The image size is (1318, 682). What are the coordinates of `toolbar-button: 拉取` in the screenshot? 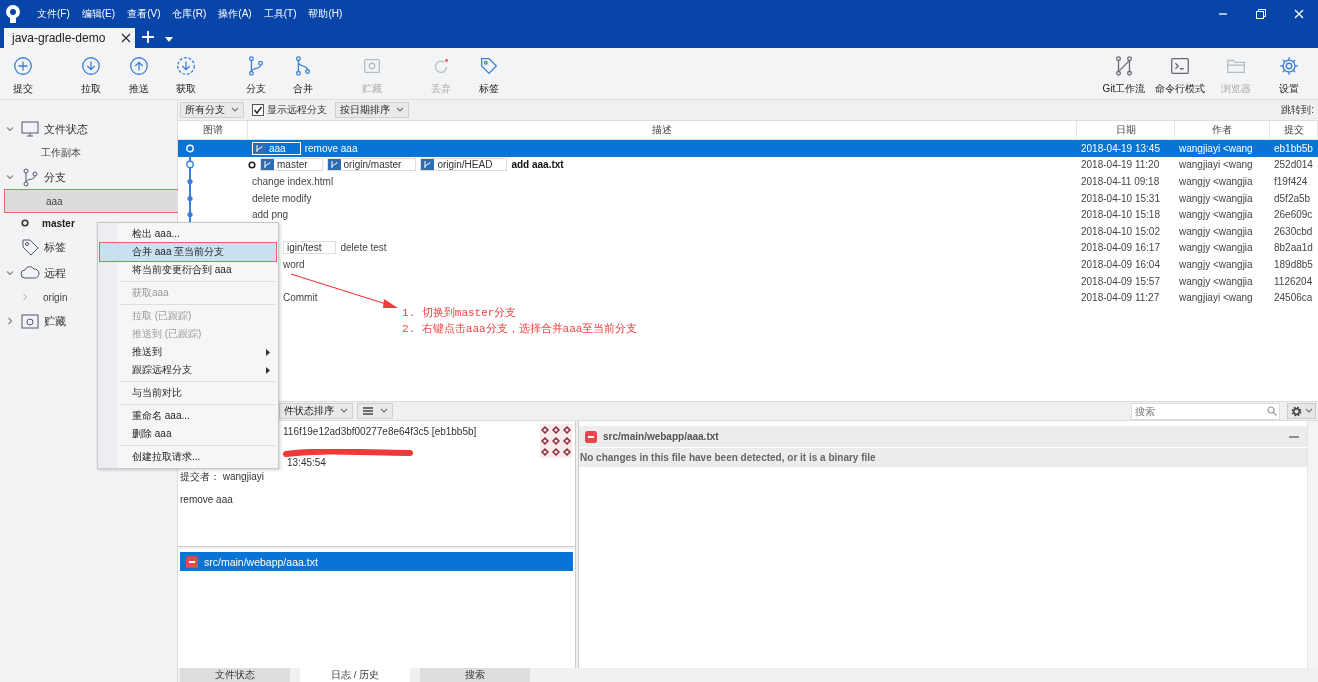 It's located at (91, 73).